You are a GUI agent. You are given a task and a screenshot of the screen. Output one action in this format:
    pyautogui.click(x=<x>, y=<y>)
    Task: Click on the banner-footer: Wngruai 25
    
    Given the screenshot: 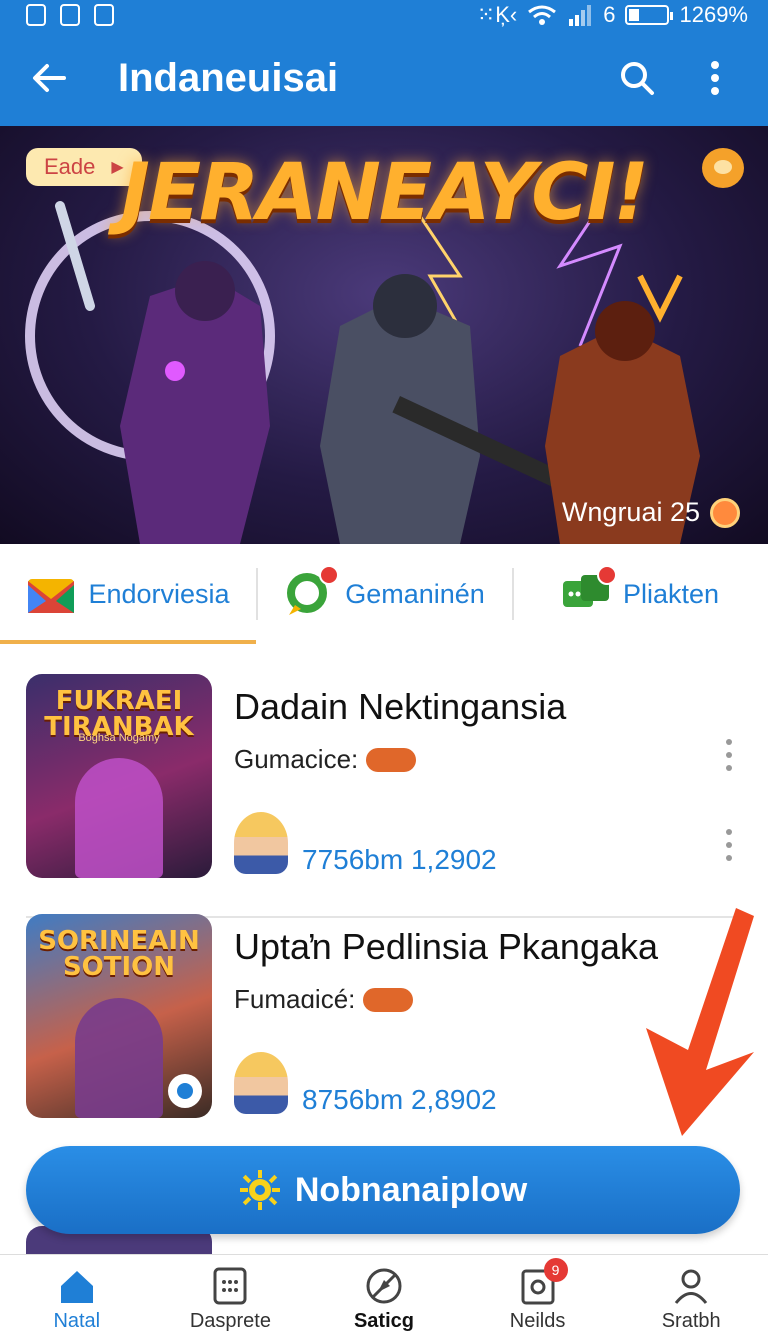 What is the action you would take?
    pyautogui.click(x=651, y=512)
    